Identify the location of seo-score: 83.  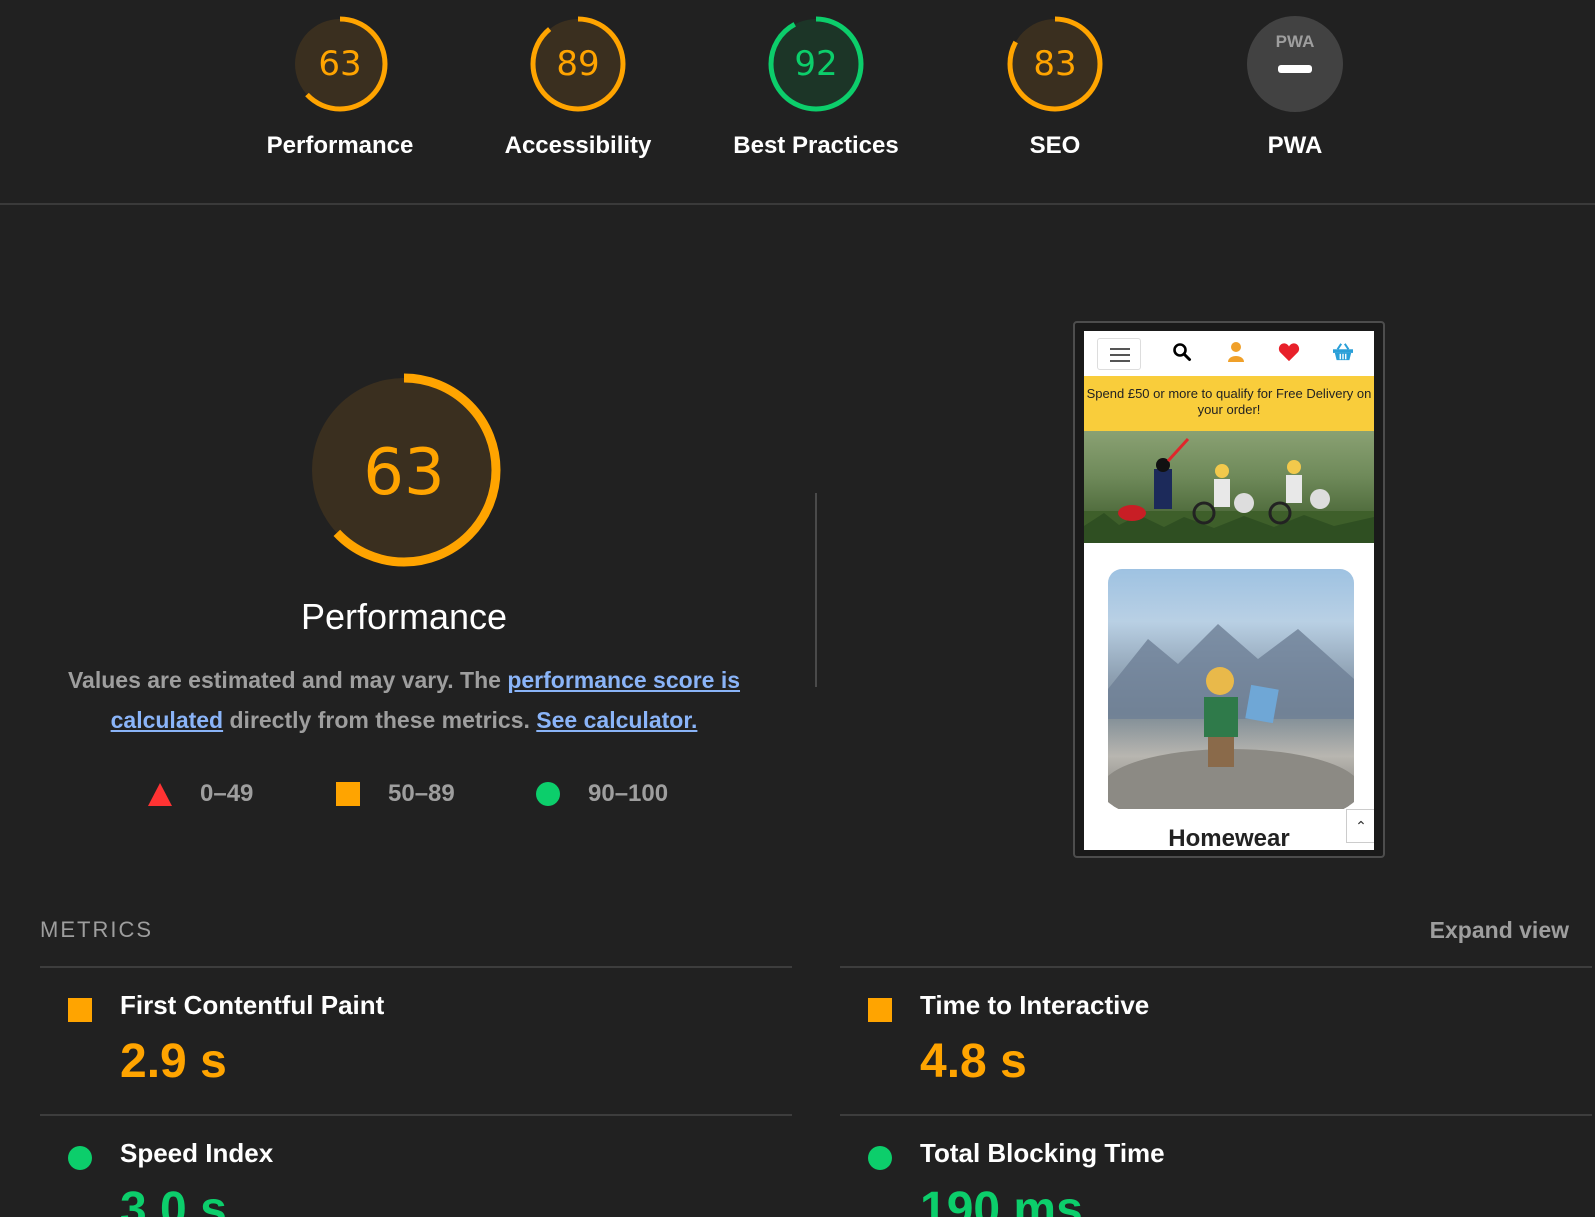
(1054, 64).